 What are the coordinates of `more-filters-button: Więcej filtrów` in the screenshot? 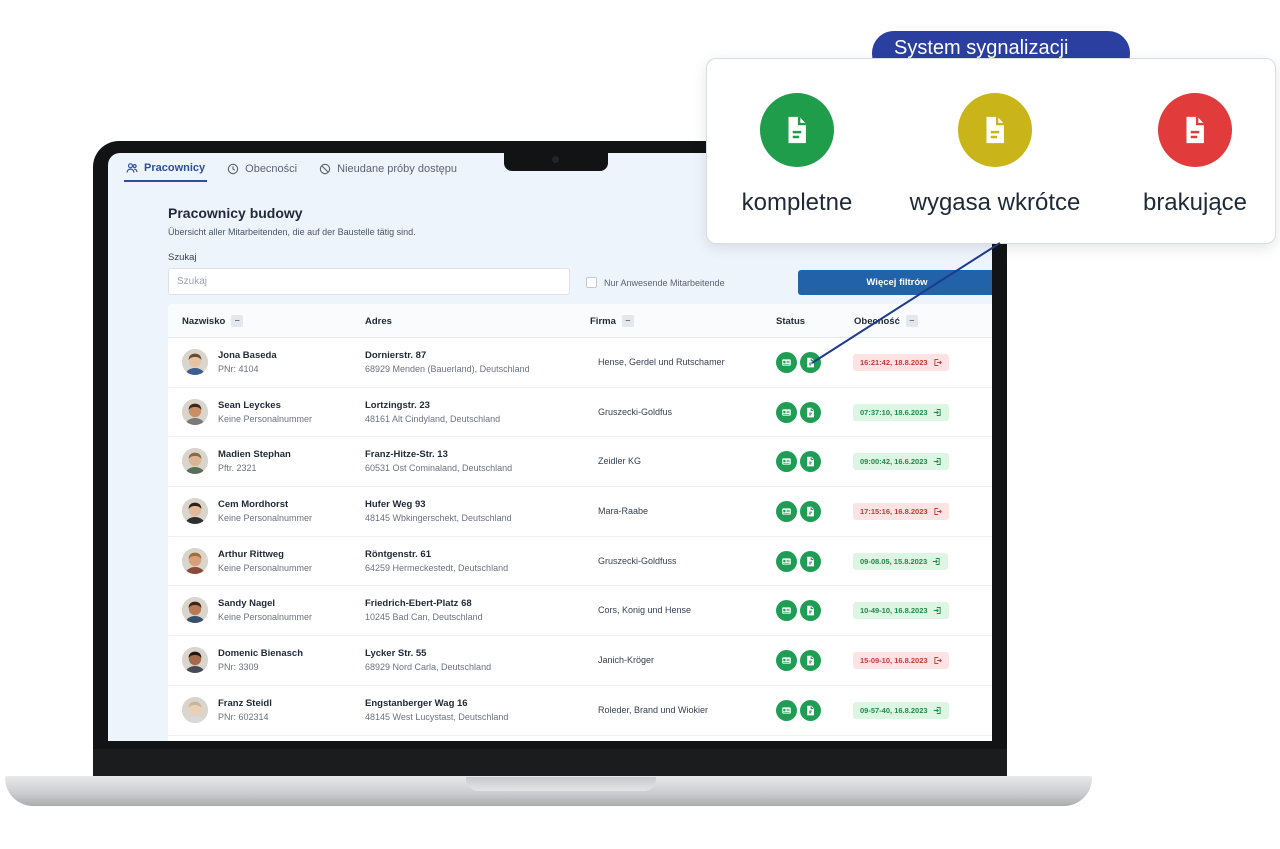 It's located at (895, 282).